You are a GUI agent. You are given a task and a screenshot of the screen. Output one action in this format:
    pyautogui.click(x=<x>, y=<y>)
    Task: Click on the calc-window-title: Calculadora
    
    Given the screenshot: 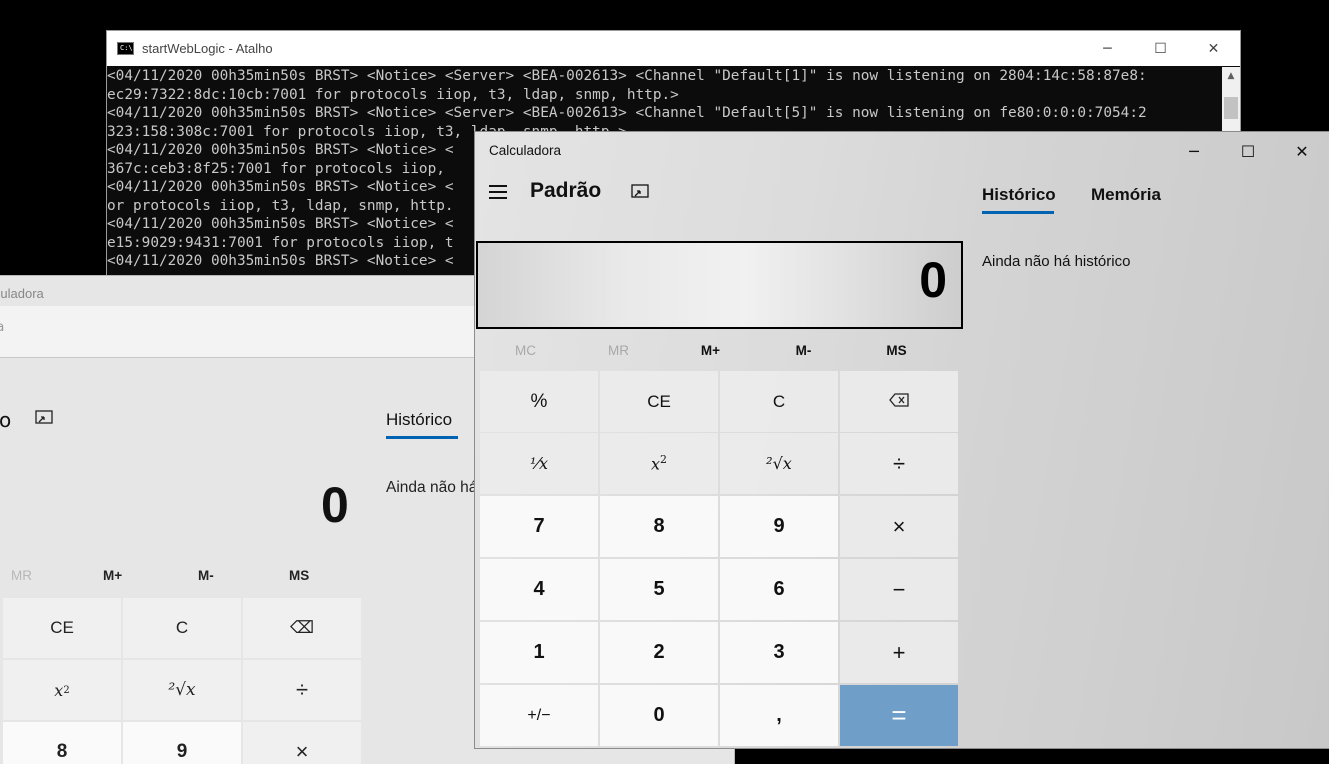 What is the action you would take?
    pyautogui.click(x=525, y=150)
    